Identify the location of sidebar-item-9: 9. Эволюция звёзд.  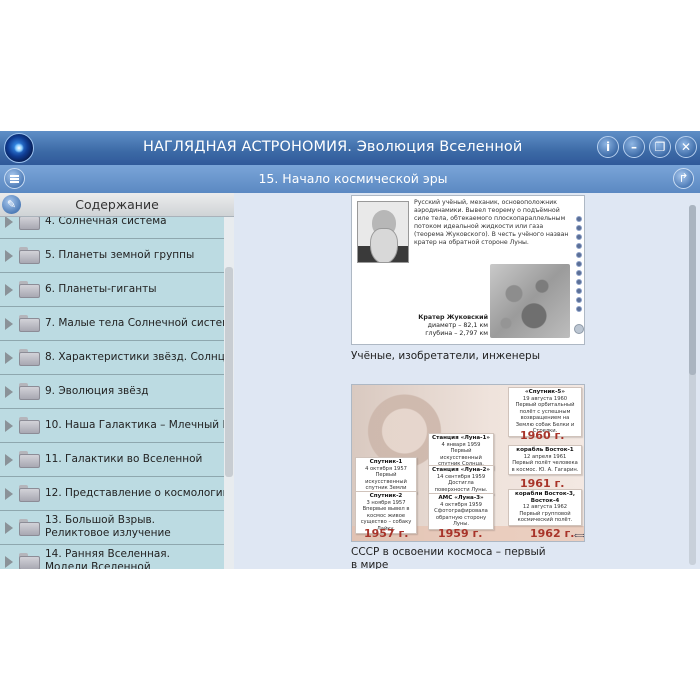
(112, 392).